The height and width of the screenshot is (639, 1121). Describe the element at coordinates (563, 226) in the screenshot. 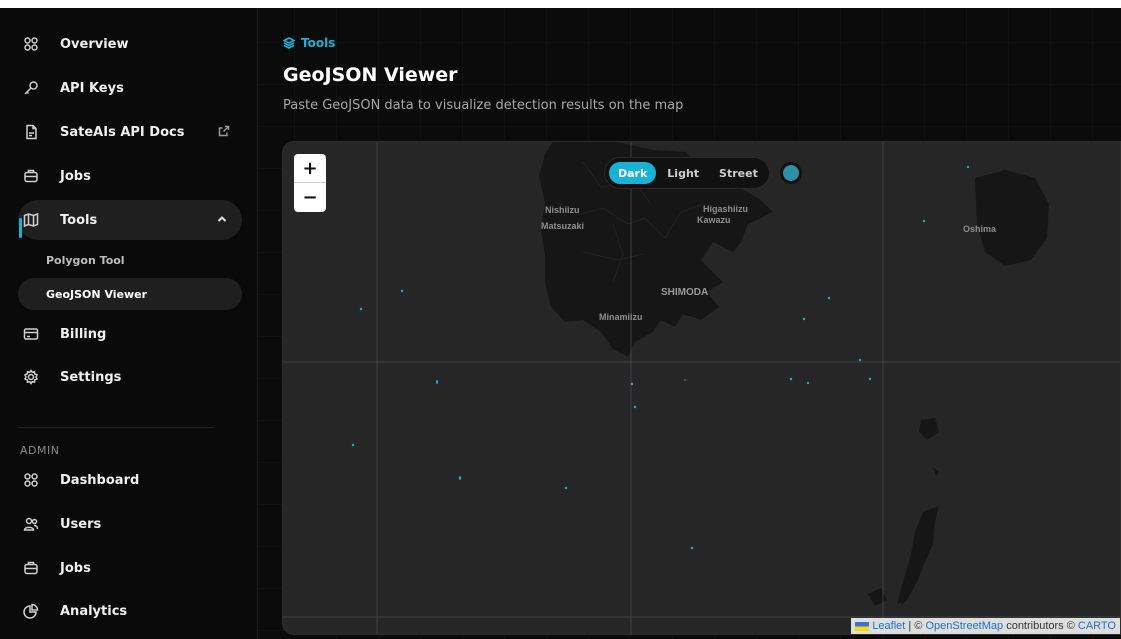

I see `place-label-matsuzaki: Matsuzaki` at that location.